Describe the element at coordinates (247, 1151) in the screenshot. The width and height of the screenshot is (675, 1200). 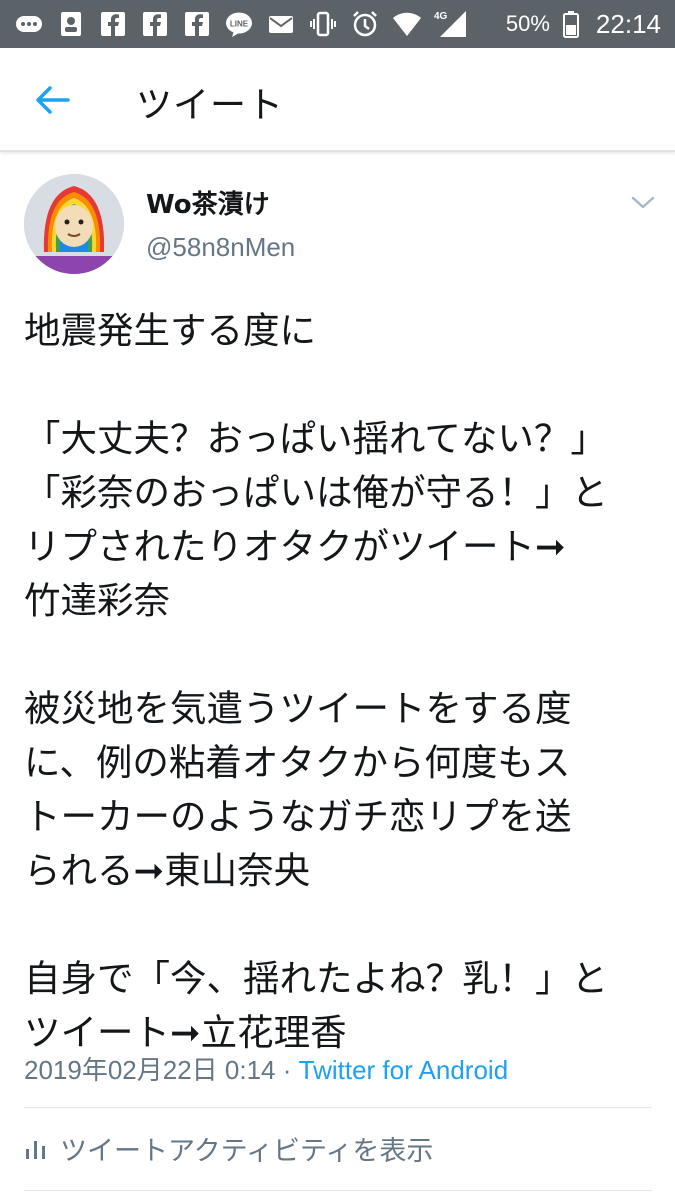
I see `tweet-activity-label: ツイートアクティビティを表示` at that location.